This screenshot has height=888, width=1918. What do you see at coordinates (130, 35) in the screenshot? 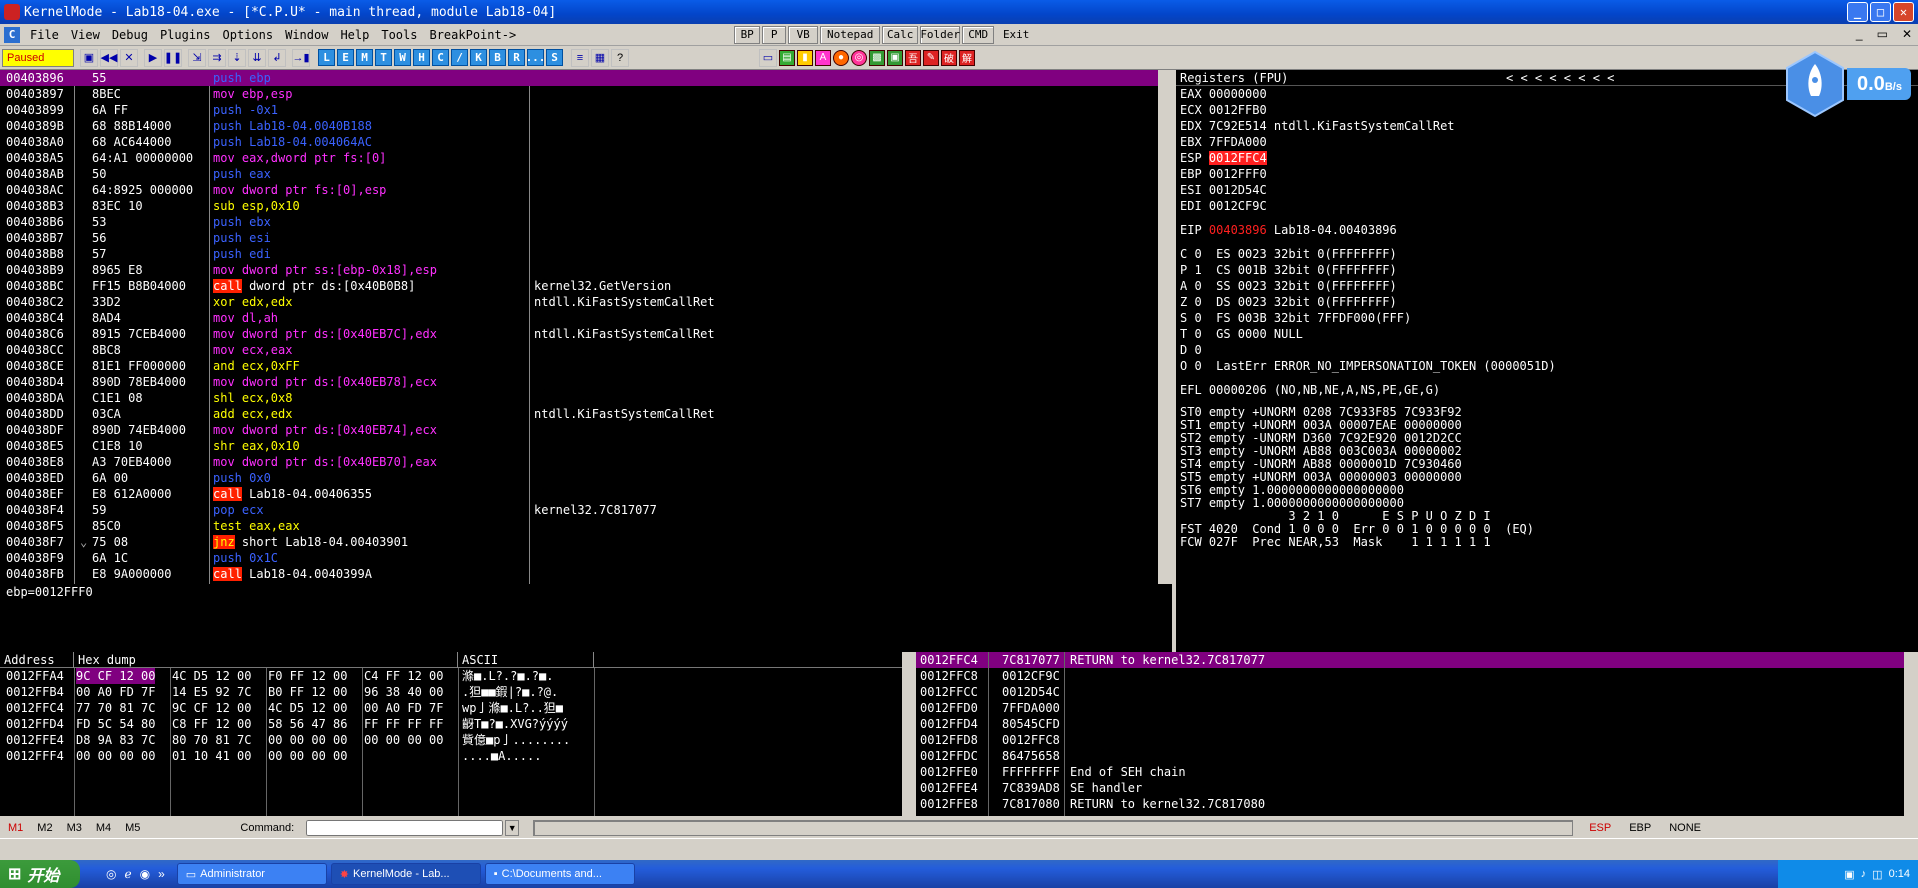
I see `menu-debug: Debug` at bounding box center [130, 35].